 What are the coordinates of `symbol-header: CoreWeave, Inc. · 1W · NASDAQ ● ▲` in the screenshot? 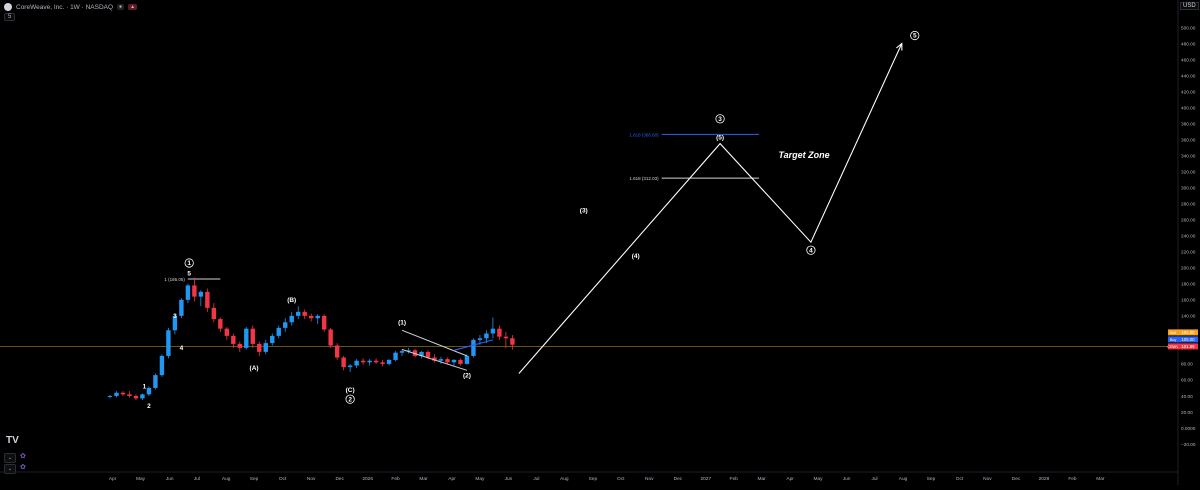 It's located at (71, 7).